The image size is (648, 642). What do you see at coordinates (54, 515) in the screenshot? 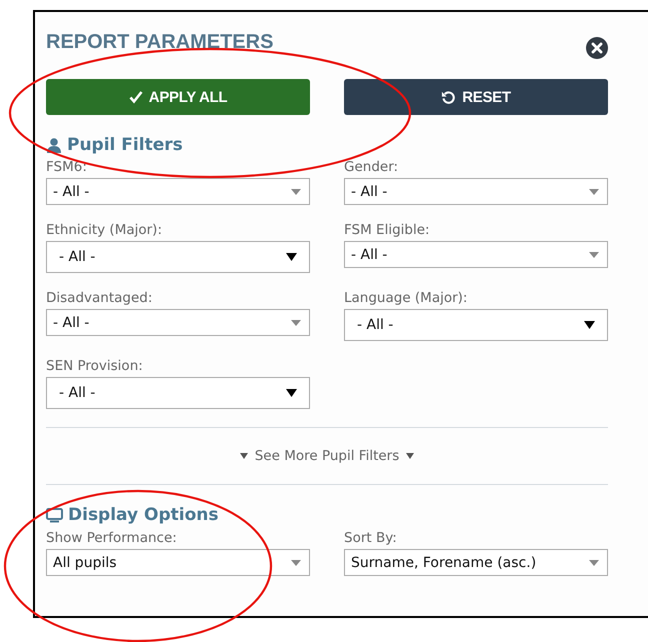
I see `monitor-icon` at bounding box center [54, 515].